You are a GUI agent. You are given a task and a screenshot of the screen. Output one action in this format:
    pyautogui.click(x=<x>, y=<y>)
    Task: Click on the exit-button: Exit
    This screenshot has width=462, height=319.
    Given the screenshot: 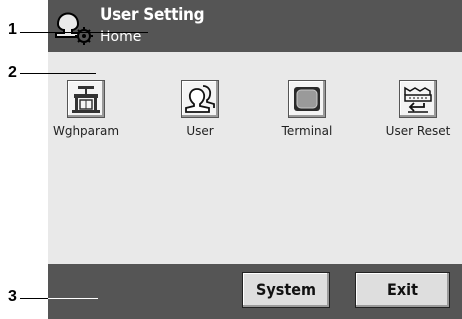 What is the action you would take?
    pyautogui.click(x=402, y=290)
    